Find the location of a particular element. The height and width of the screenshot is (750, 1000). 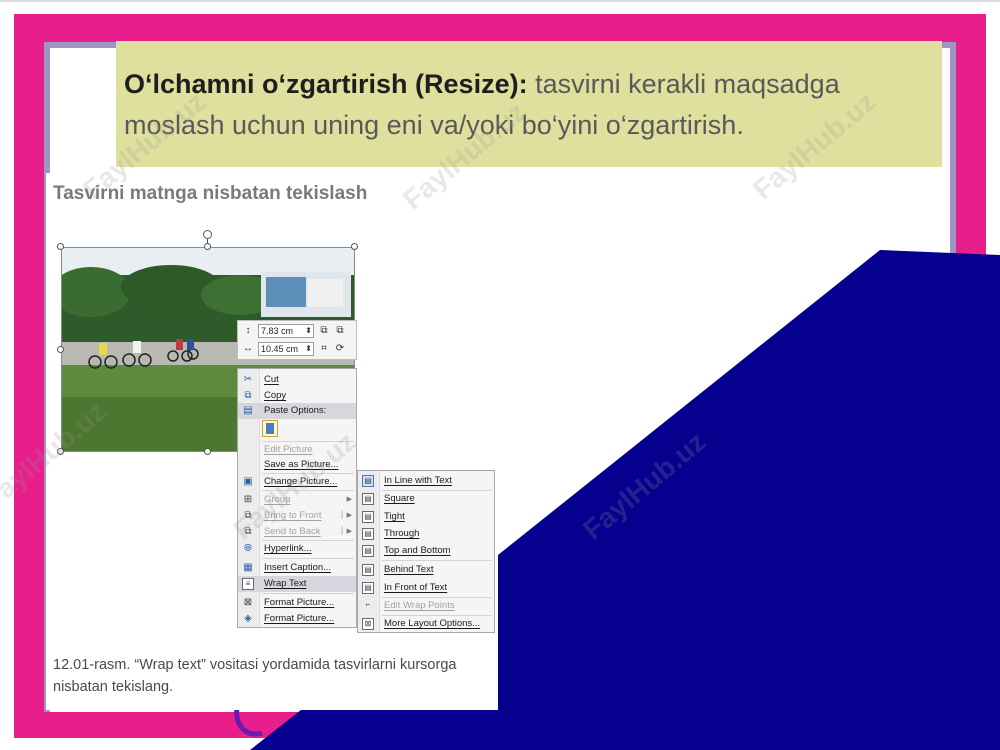

resize-handle-left is located at coordinates (60, 349).